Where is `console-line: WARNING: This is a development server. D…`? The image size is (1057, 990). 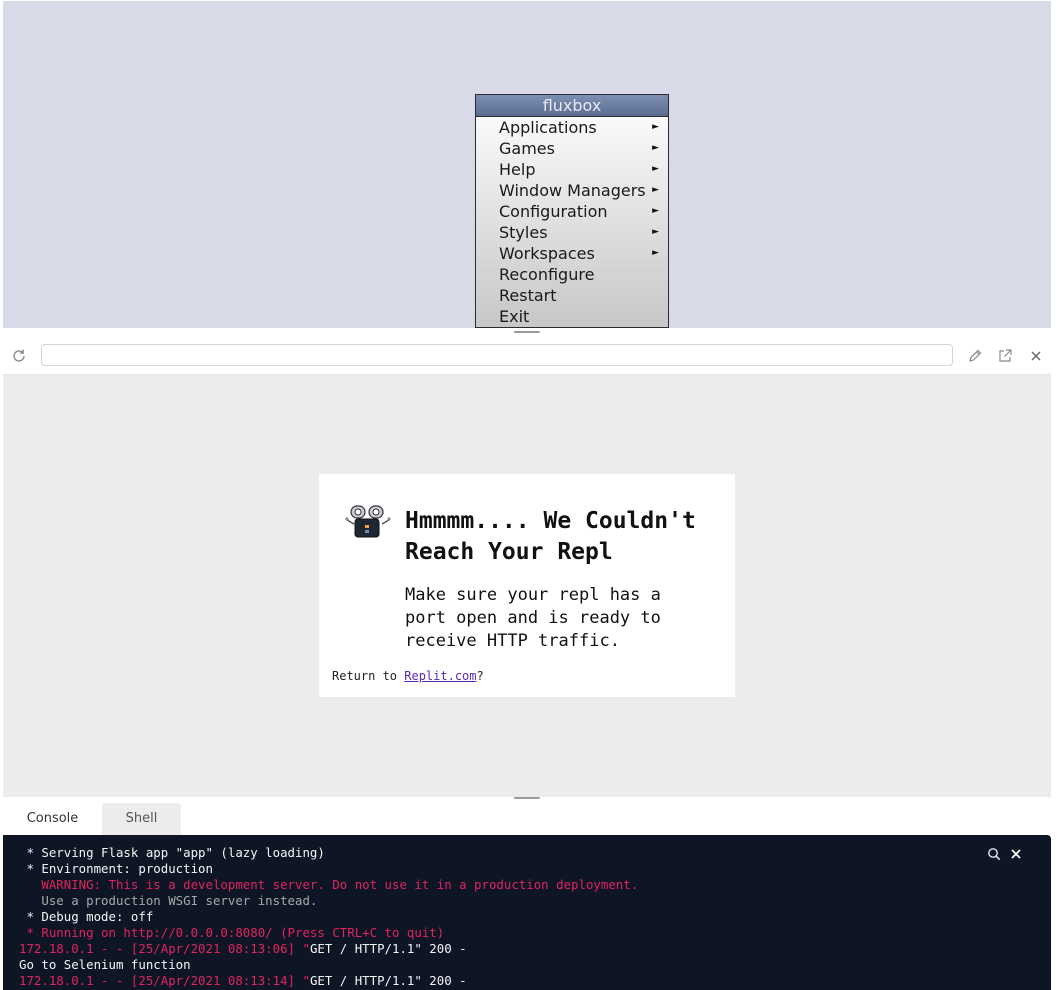 console-line: WARNING: This is a development server. D… is located at coordinates (329, 884).